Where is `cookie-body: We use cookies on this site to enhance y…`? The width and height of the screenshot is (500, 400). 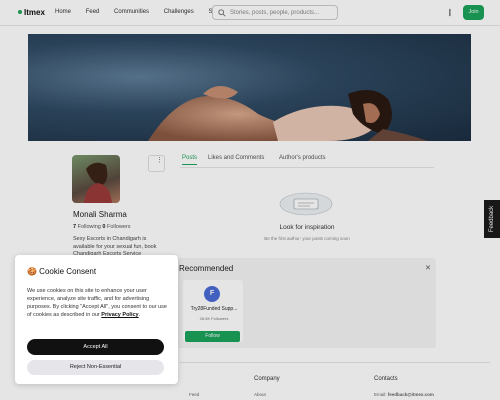 cookie-body: We use cookies on this site to enhance y… is located at coordinates (97, 303).